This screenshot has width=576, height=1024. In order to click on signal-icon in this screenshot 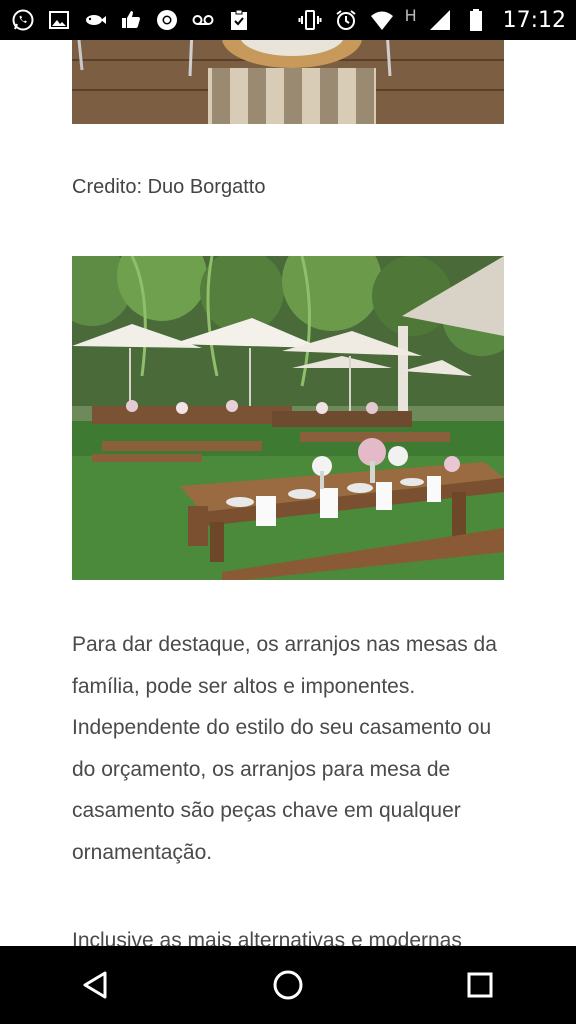, I will do `click(440, 20)`.